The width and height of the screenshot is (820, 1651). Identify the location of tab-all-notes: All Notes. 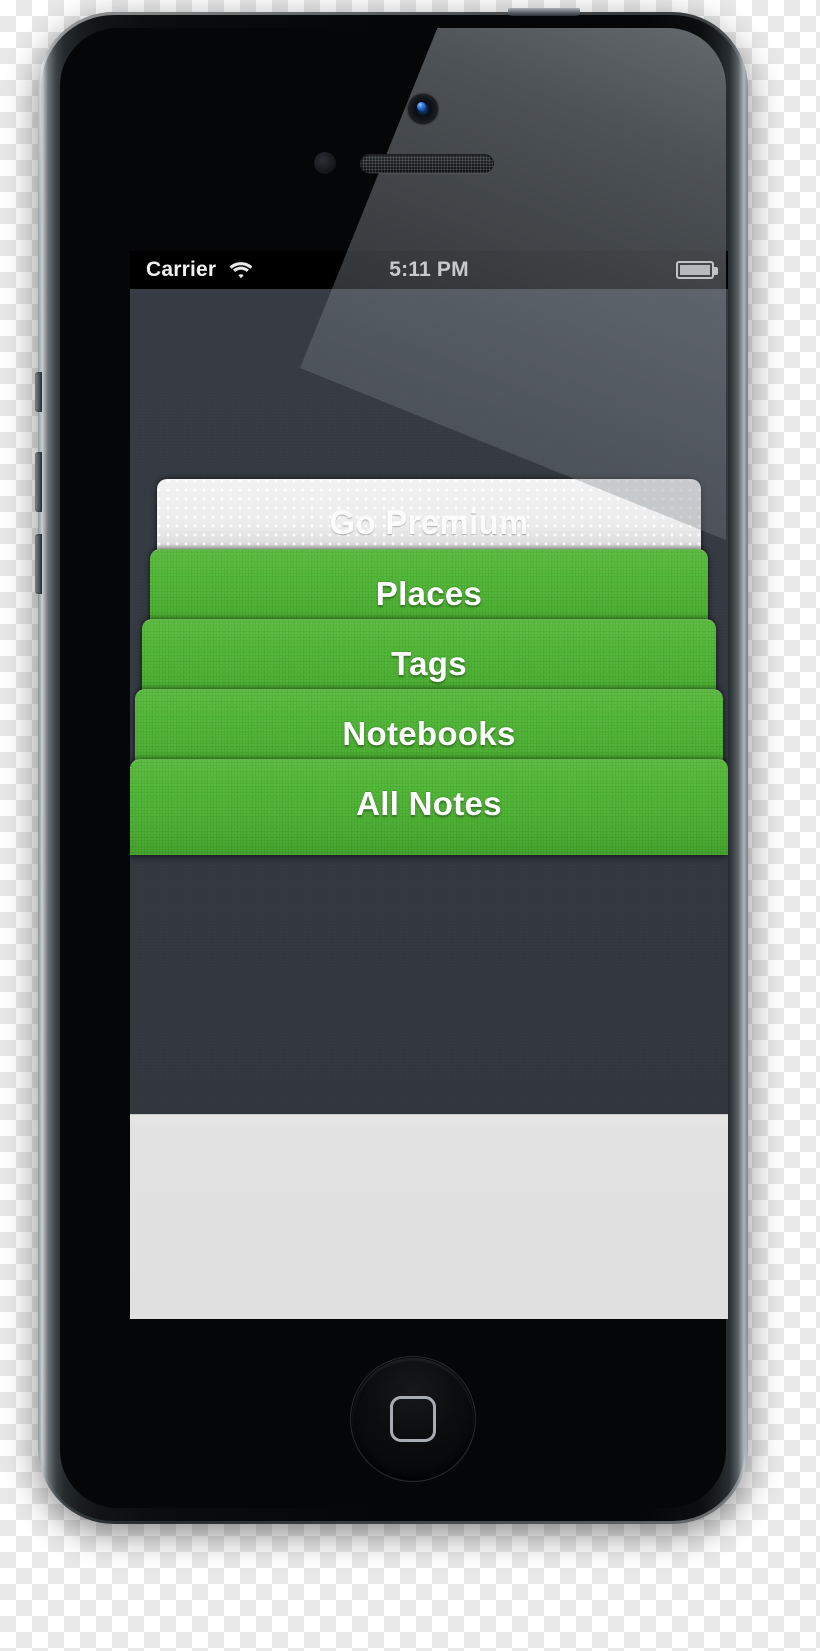
(429, 807).